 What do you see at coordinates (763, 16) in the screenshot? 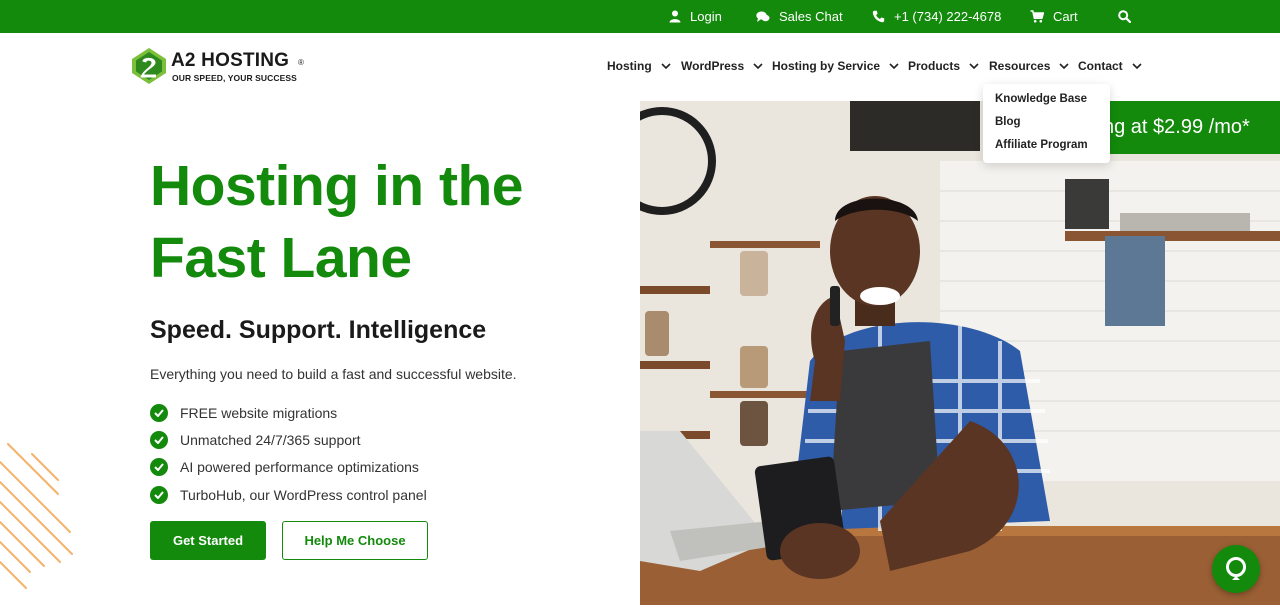
I see `chat-icon` at bounding box center [763, 16].